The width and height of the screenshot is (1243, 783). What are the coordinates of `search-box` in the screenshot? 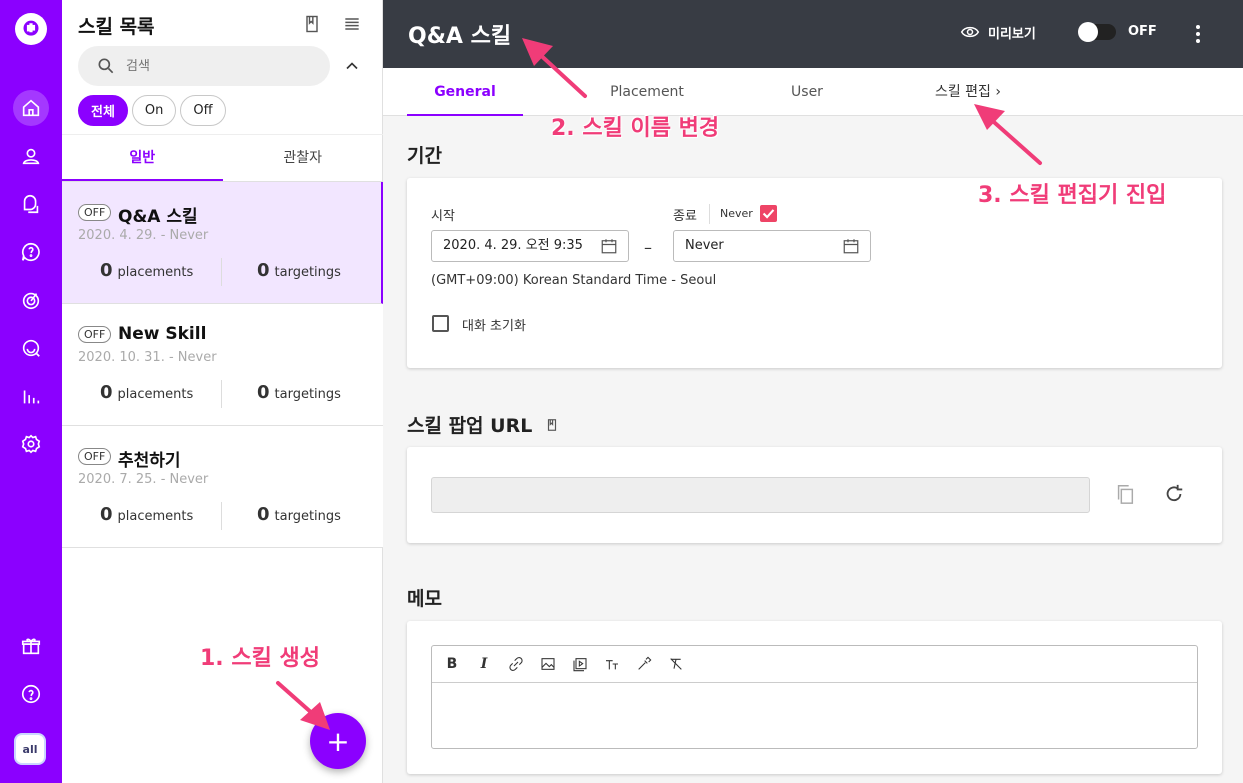 It's located at (204, 66).